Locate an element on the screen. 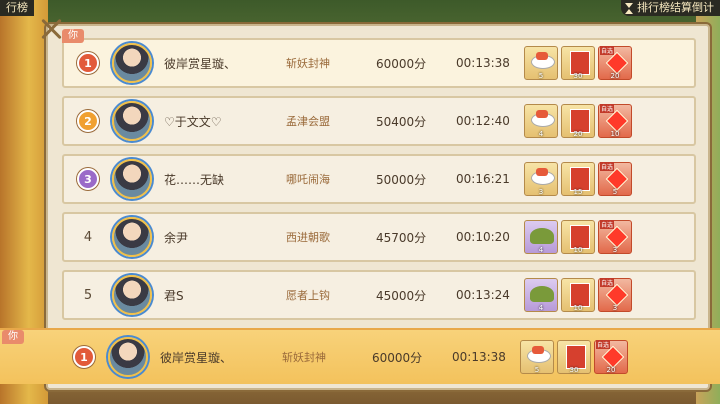 This screenshot has height=404, width=720. rewards-group: 4 20 自选 10 is located at coordinates (578, 121).